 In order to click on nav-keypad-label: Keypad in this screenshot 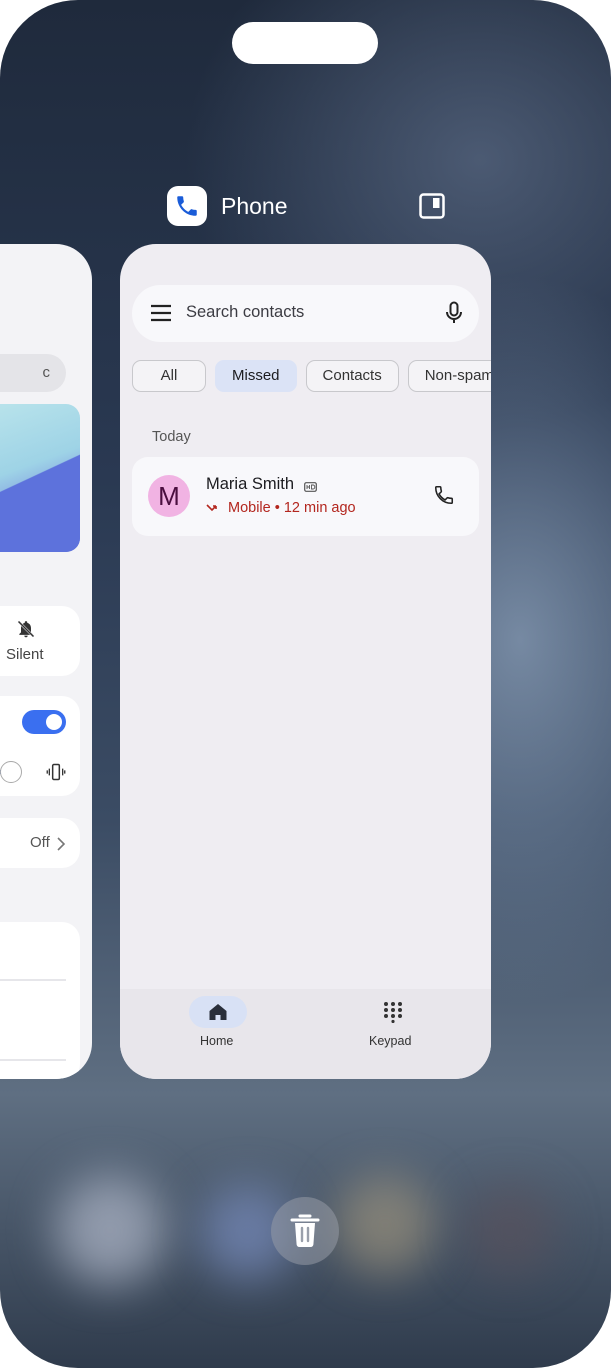, I will do `click(390, 1041)`.